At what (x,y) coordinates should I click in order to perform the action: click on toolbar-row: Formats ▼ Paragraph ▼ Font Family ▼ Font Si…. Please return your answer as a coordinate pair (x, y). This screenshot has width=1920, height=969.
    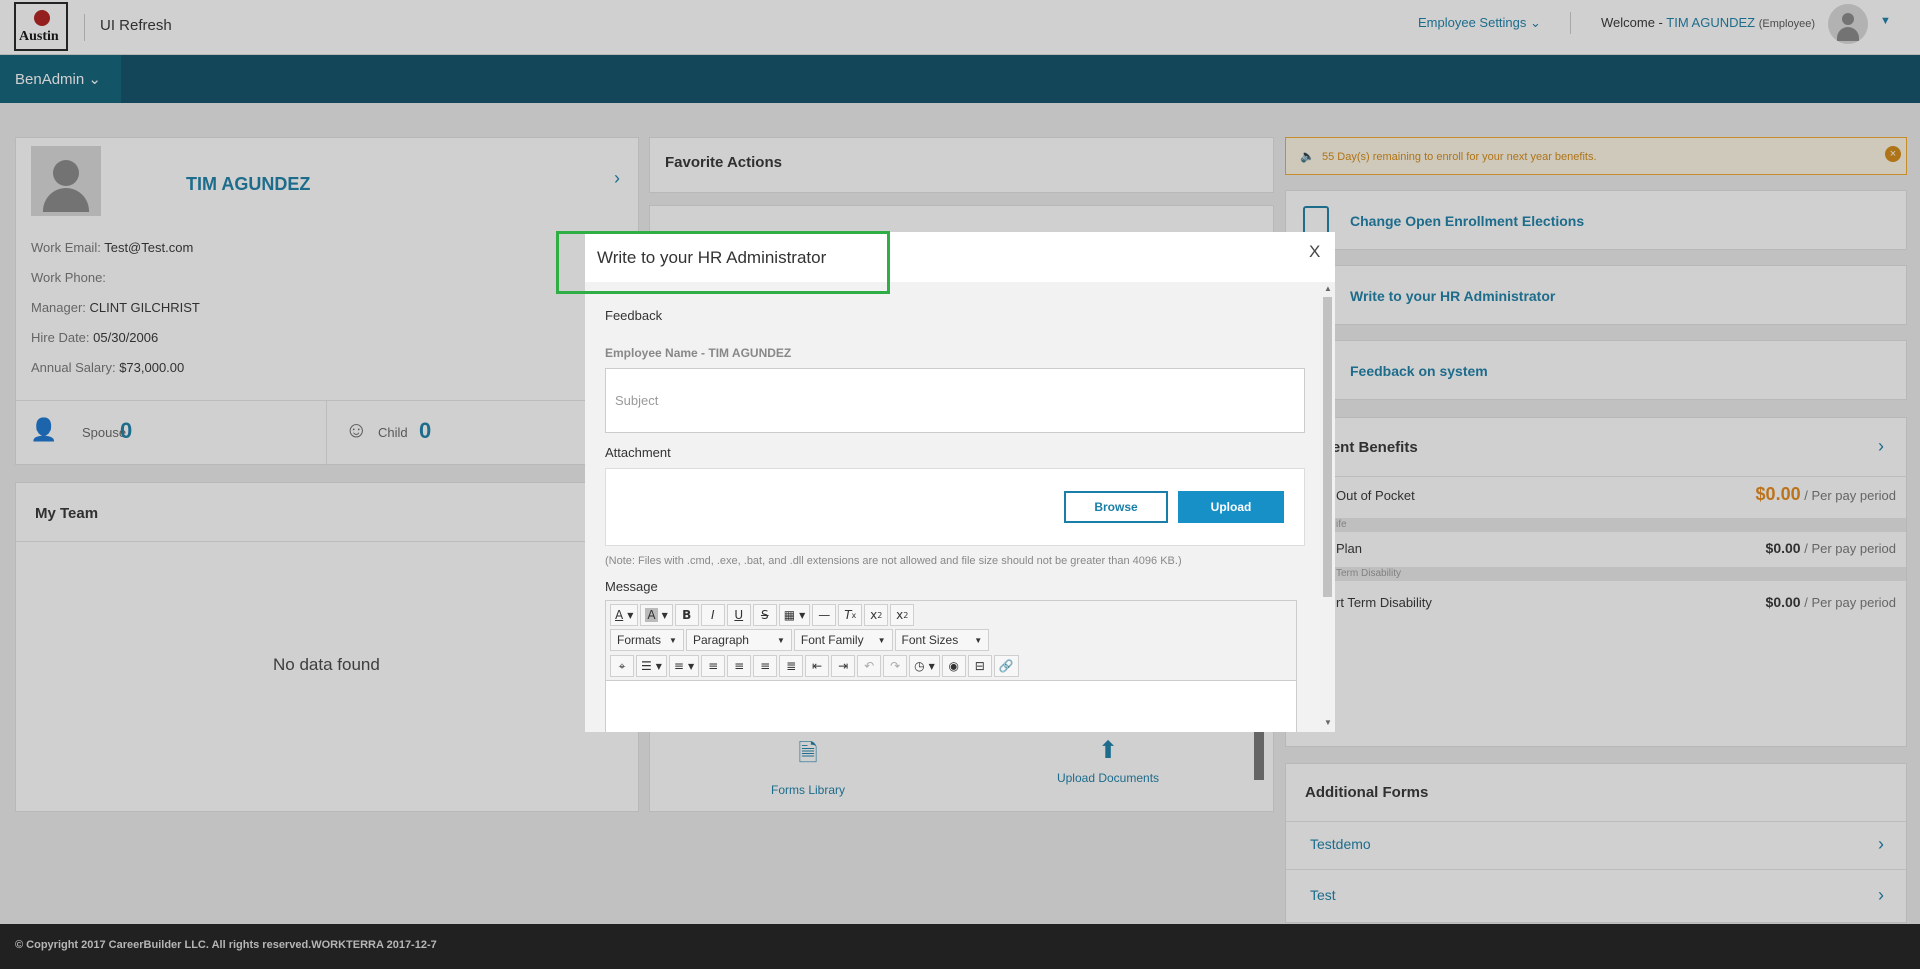
    Looking at the image, I should click on (800, 641).